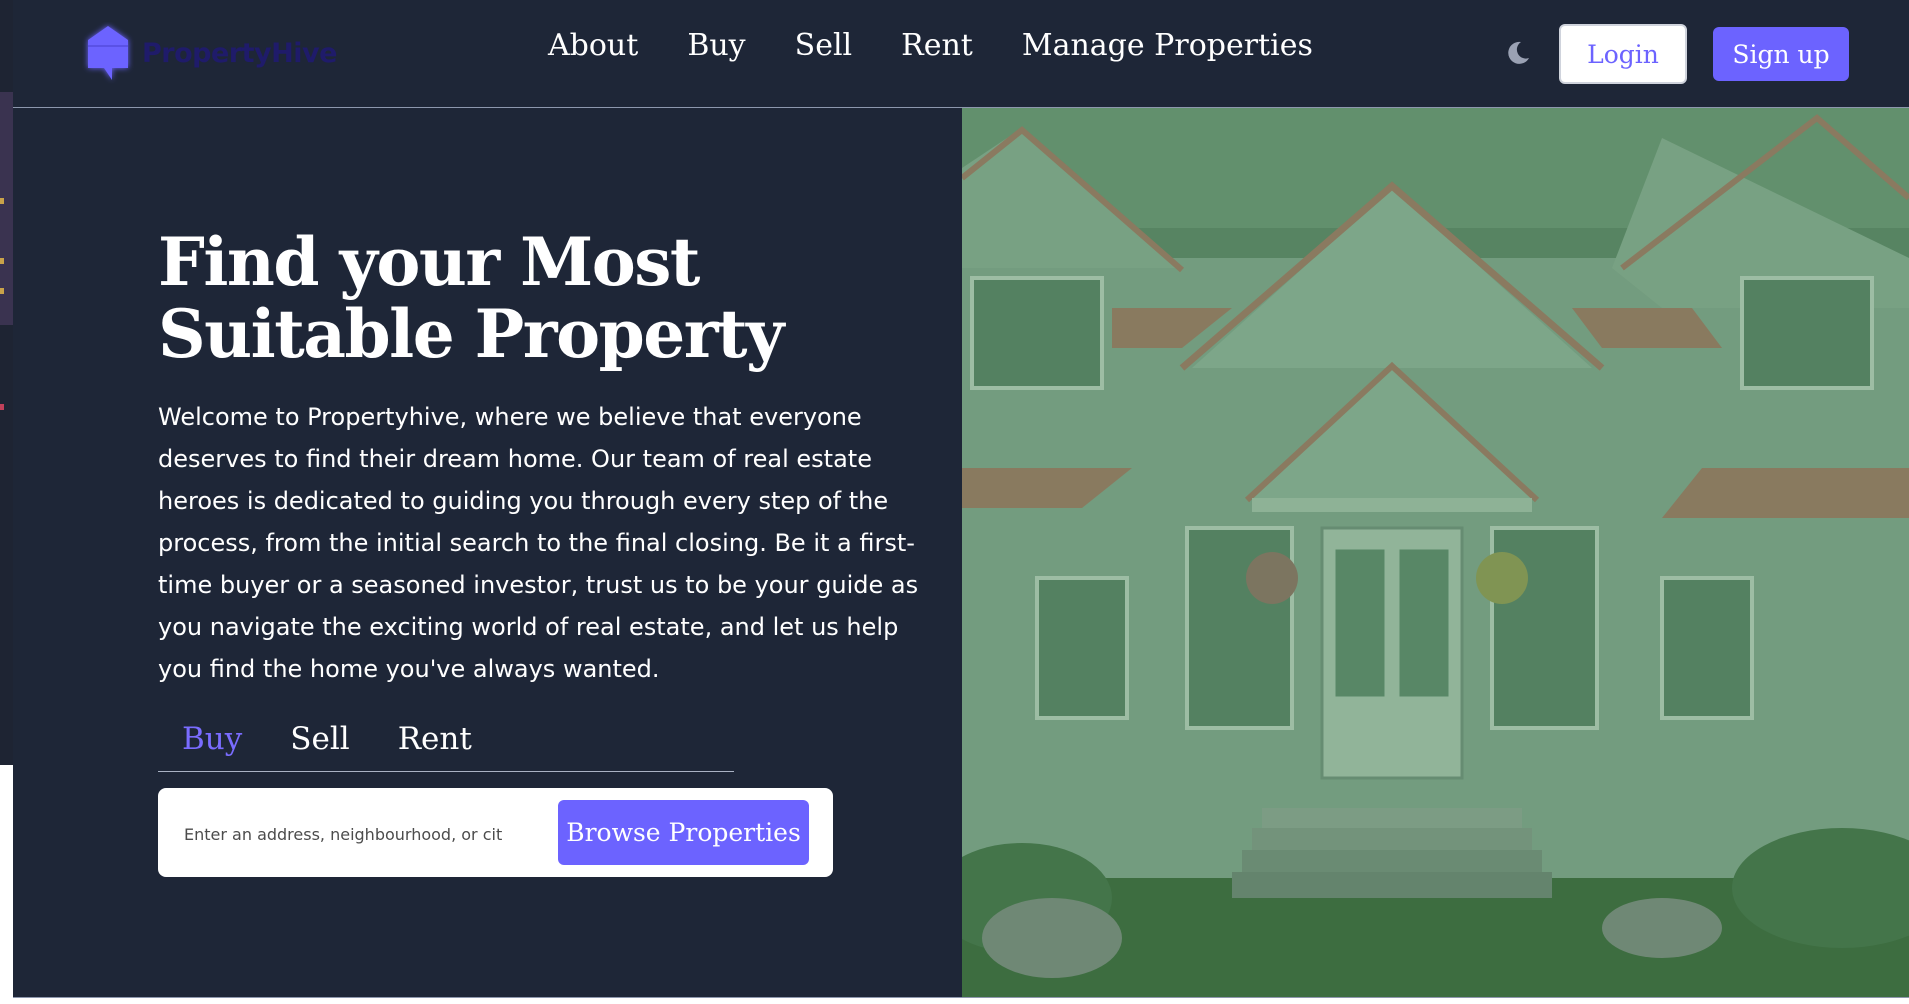  Describe the element at coordinates (1623, 54) in the screenshot. I see `login-button: Login` at that location.